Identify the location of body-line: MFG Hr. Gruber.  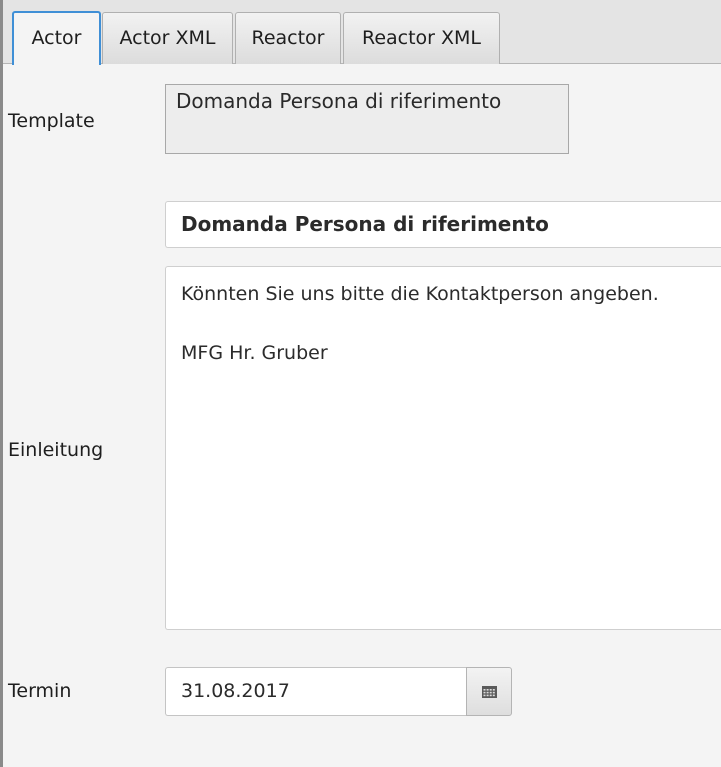
(254, 353).